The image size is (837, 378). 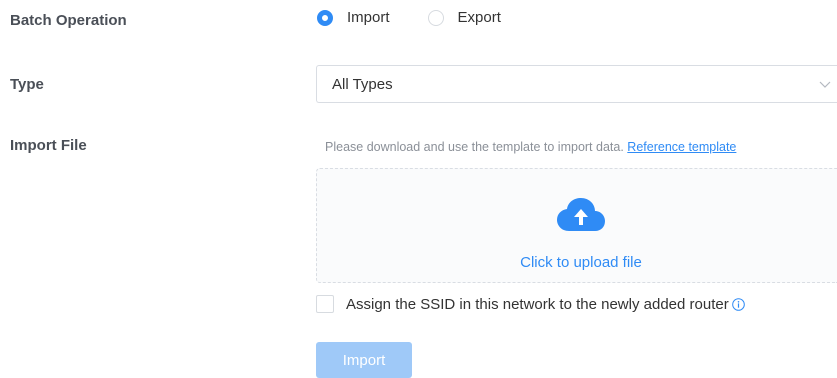 What do you see at coordinates (68, 20) in the screenshot?
I see `batch-operation-label: Batch Operation` at bounding box center [68, 20].